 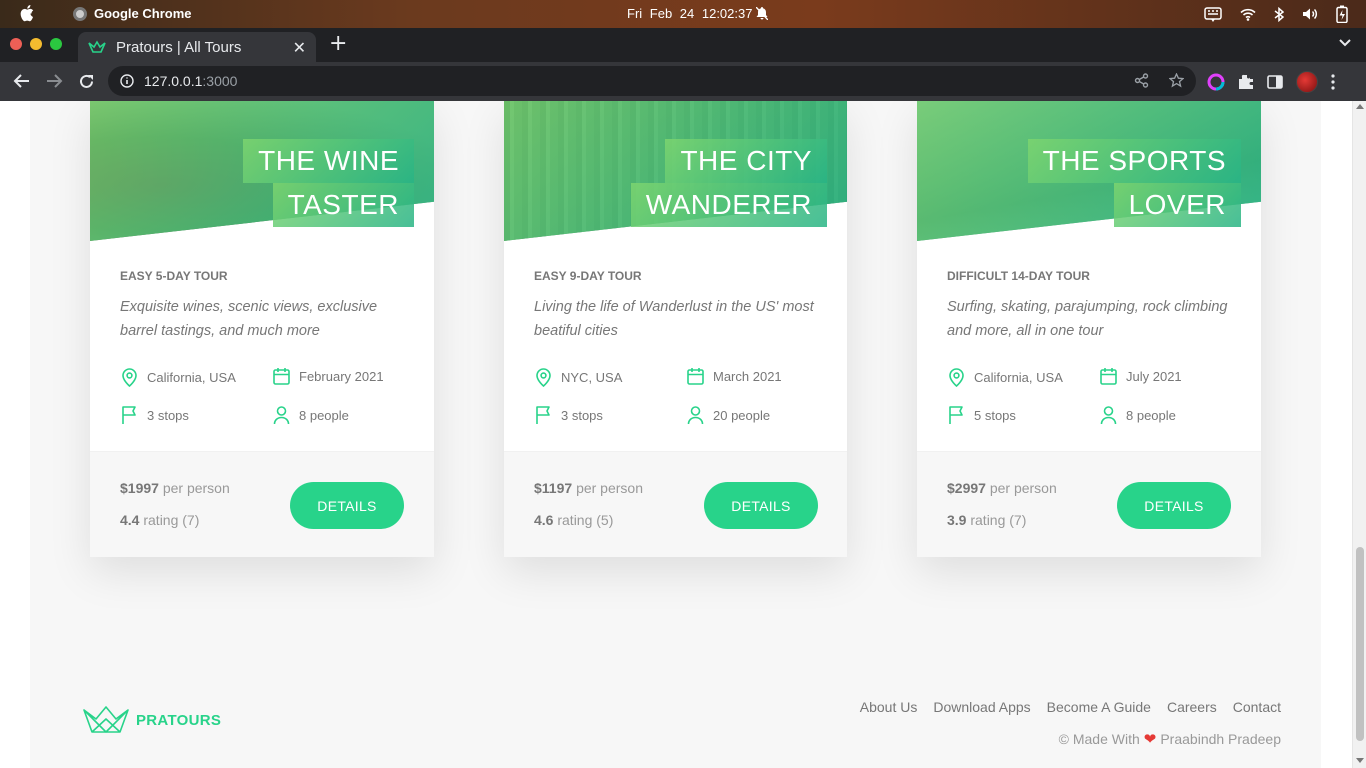 What do you see at coordinates (1246, 82) in the screenshot?
I see `extensions-puzzle-icon` at bounding box center [1246, 82].